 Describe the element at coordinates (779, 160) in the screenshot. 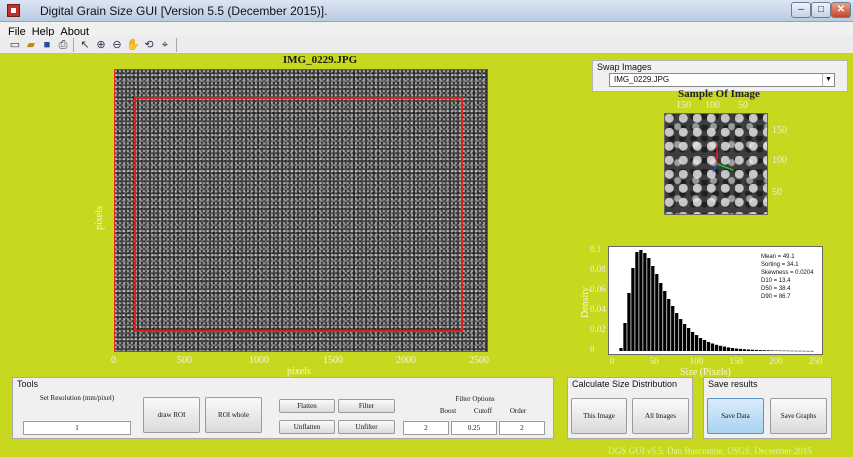

I see `sample-right-tick: 100` at that location.